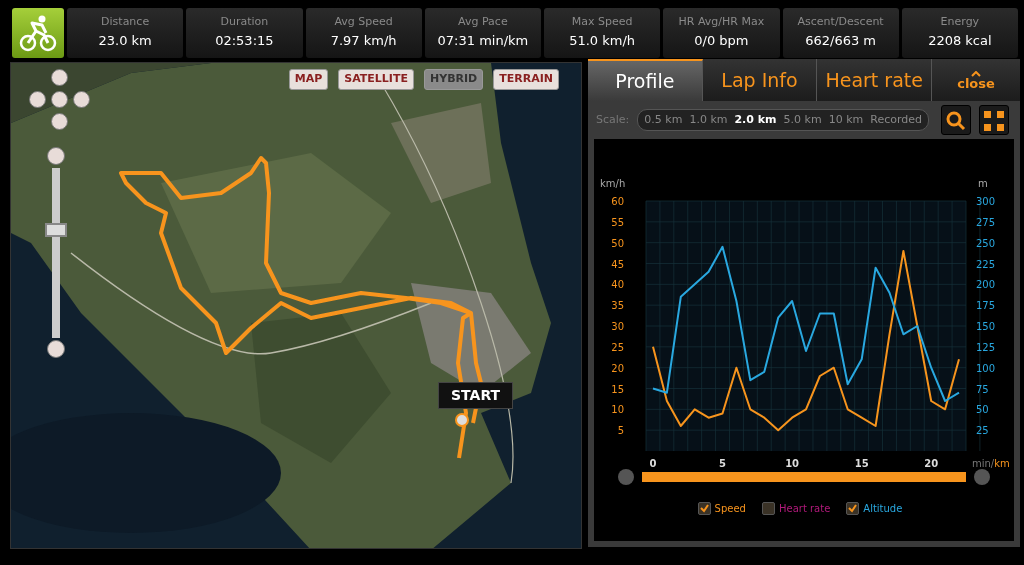 The image size is (1024, 565). Describe the element at coordinates (363, 40) in the screenshot. I see `stat-value: 7.97 km/h` at that location.